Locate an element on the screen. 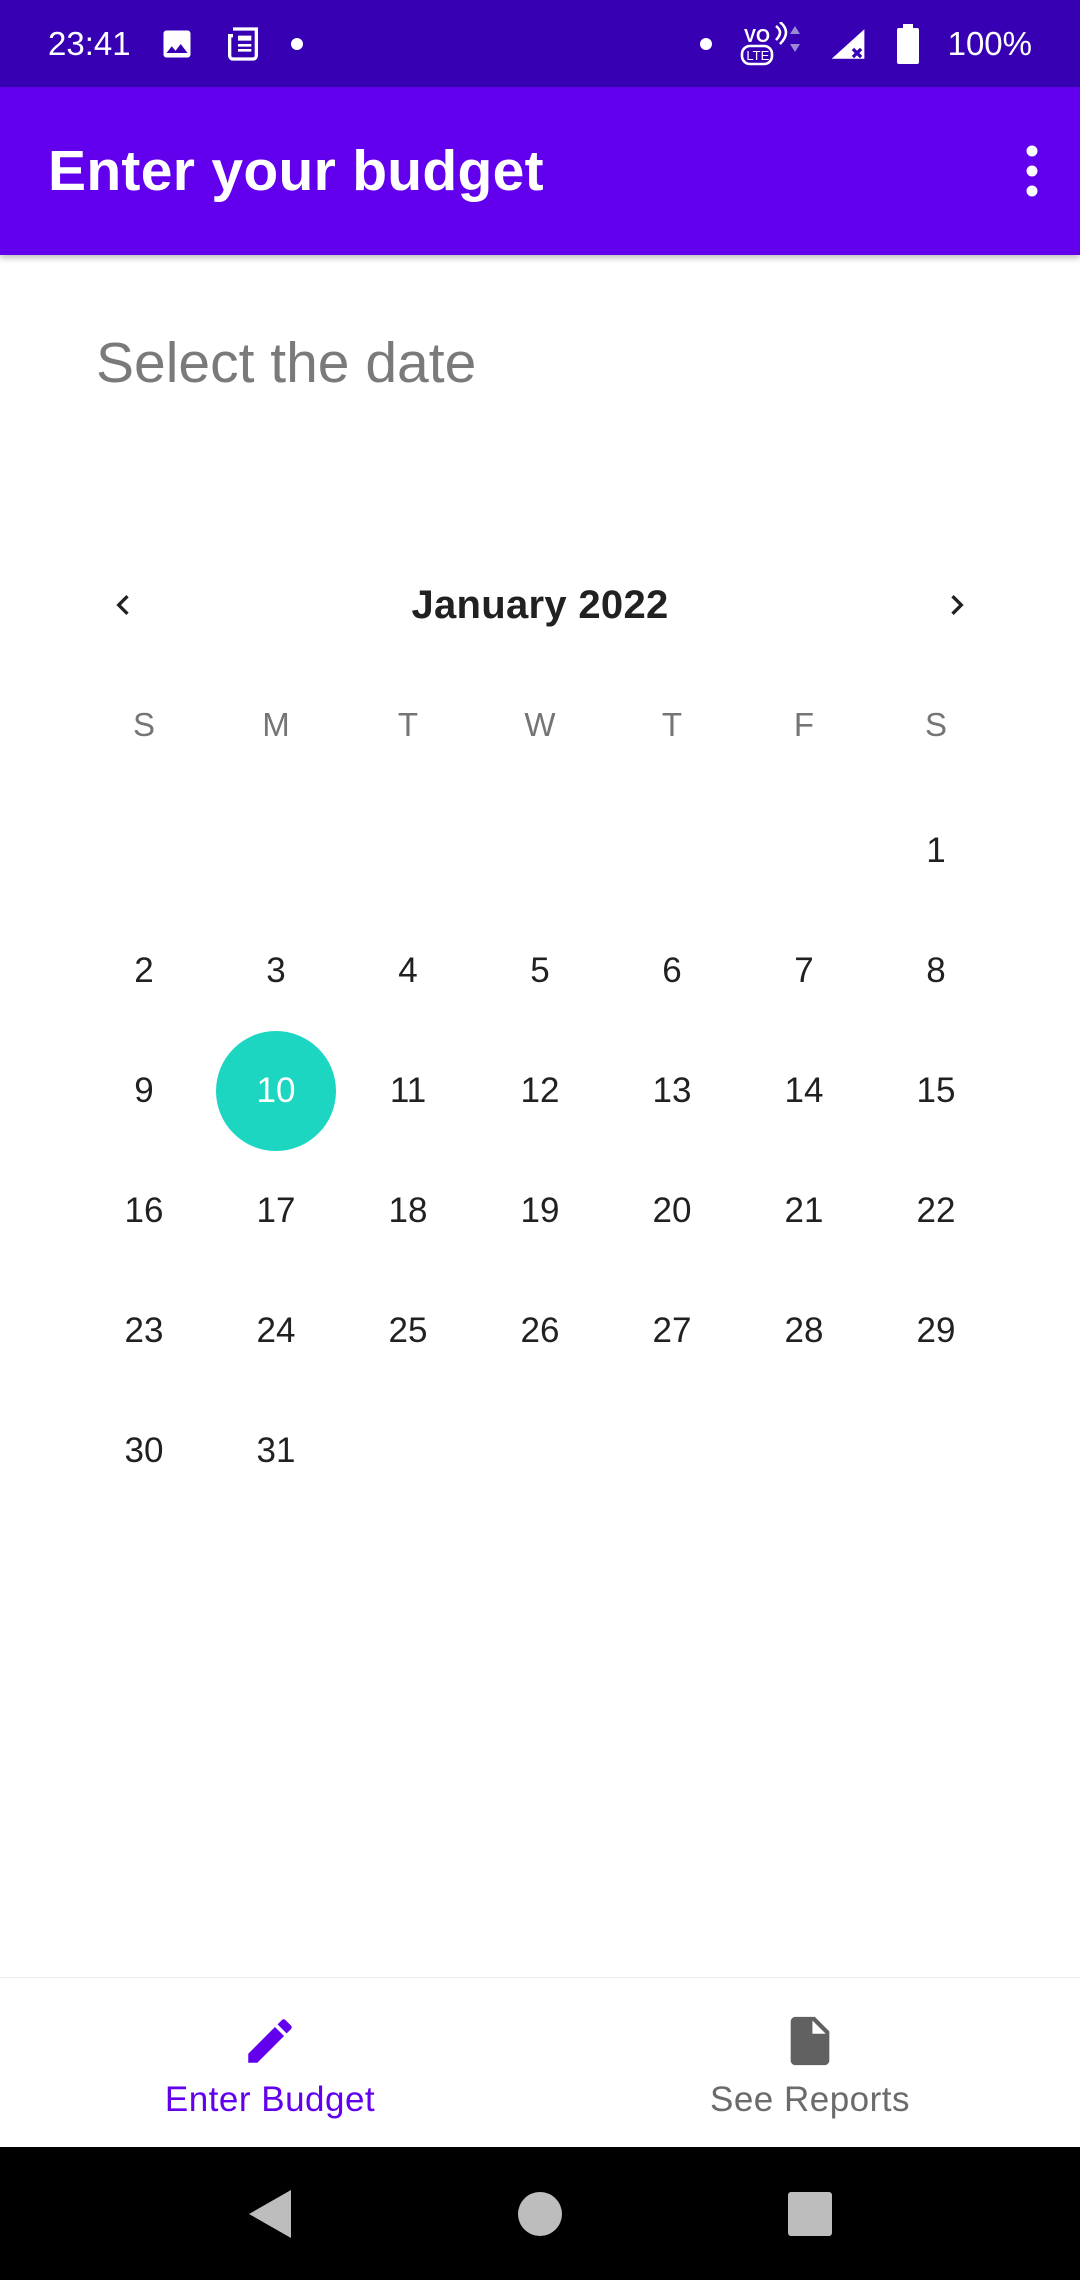 The image size is (1080, 2280). select-date-label: Select the date is located at coordinates (286, 363).